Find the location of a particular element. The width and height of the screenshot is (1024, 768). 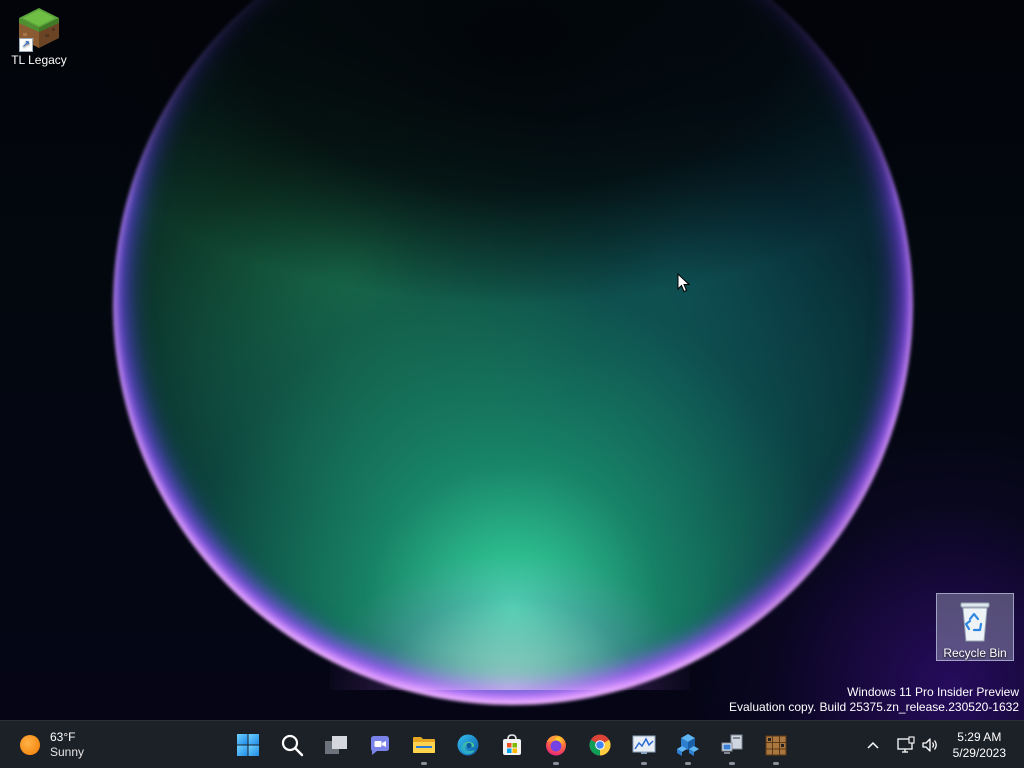

app-blue-cube-button is located at coordinates (688, 744).